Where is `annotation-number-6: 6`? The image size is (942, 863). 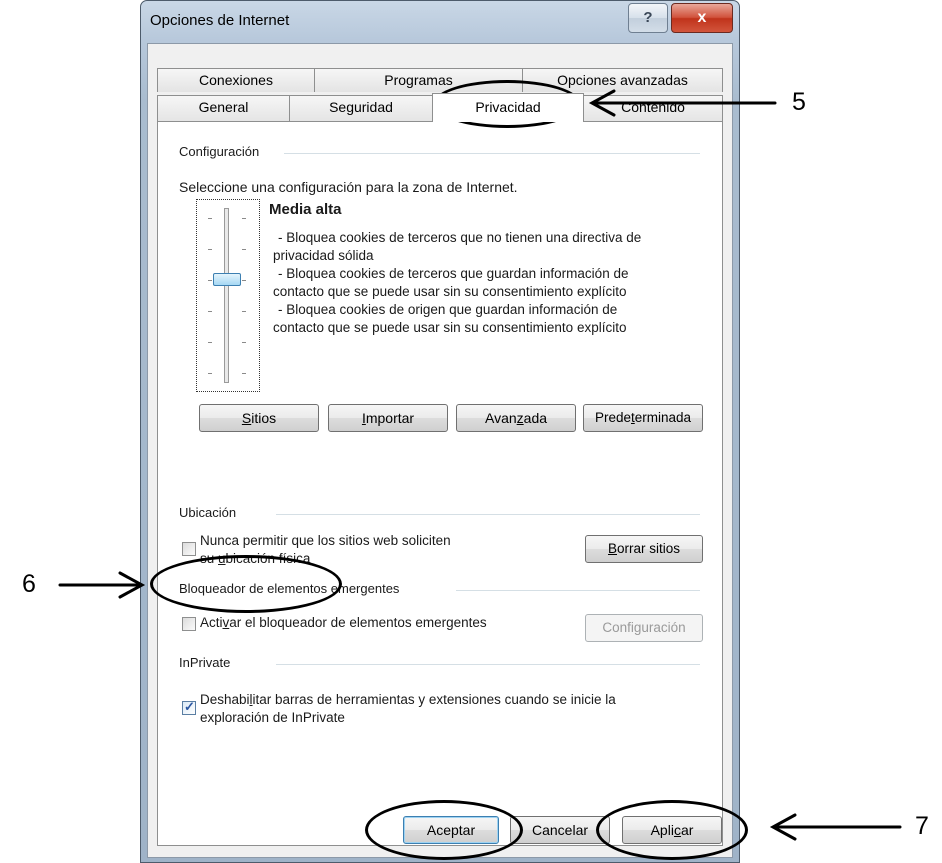 annotation-number-6: 6 is located at coordinates (29, 584).